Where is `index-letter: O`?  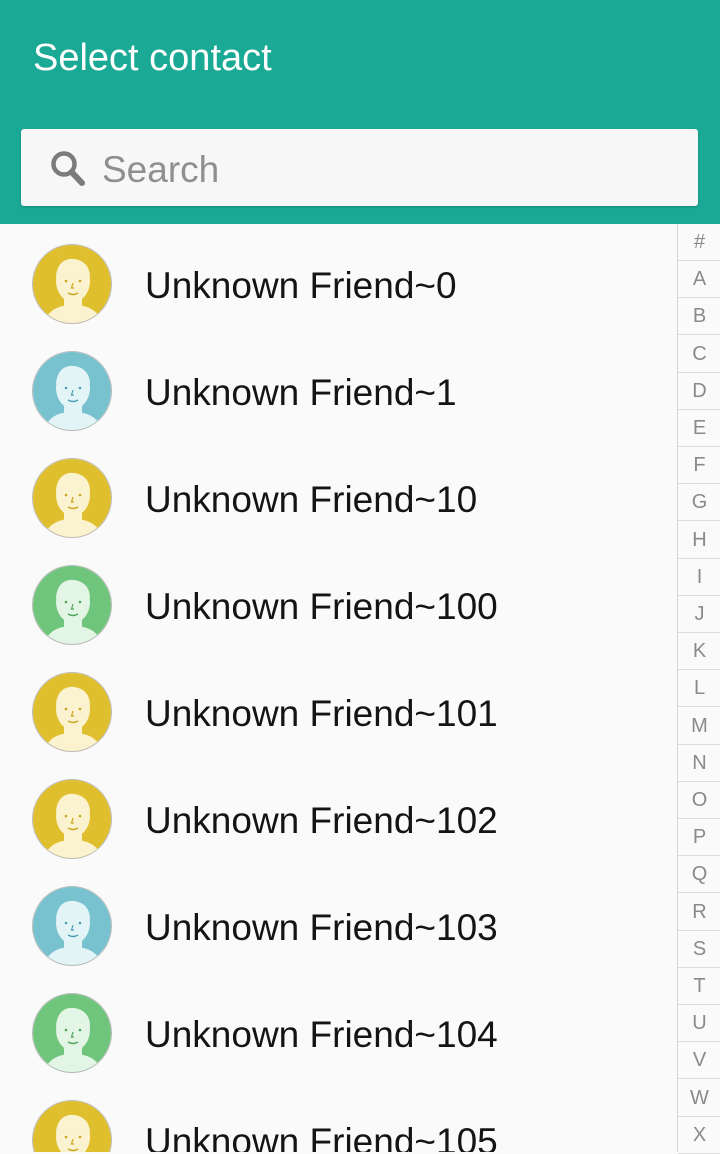 index-letter: O is located at coordinates (699, 800).